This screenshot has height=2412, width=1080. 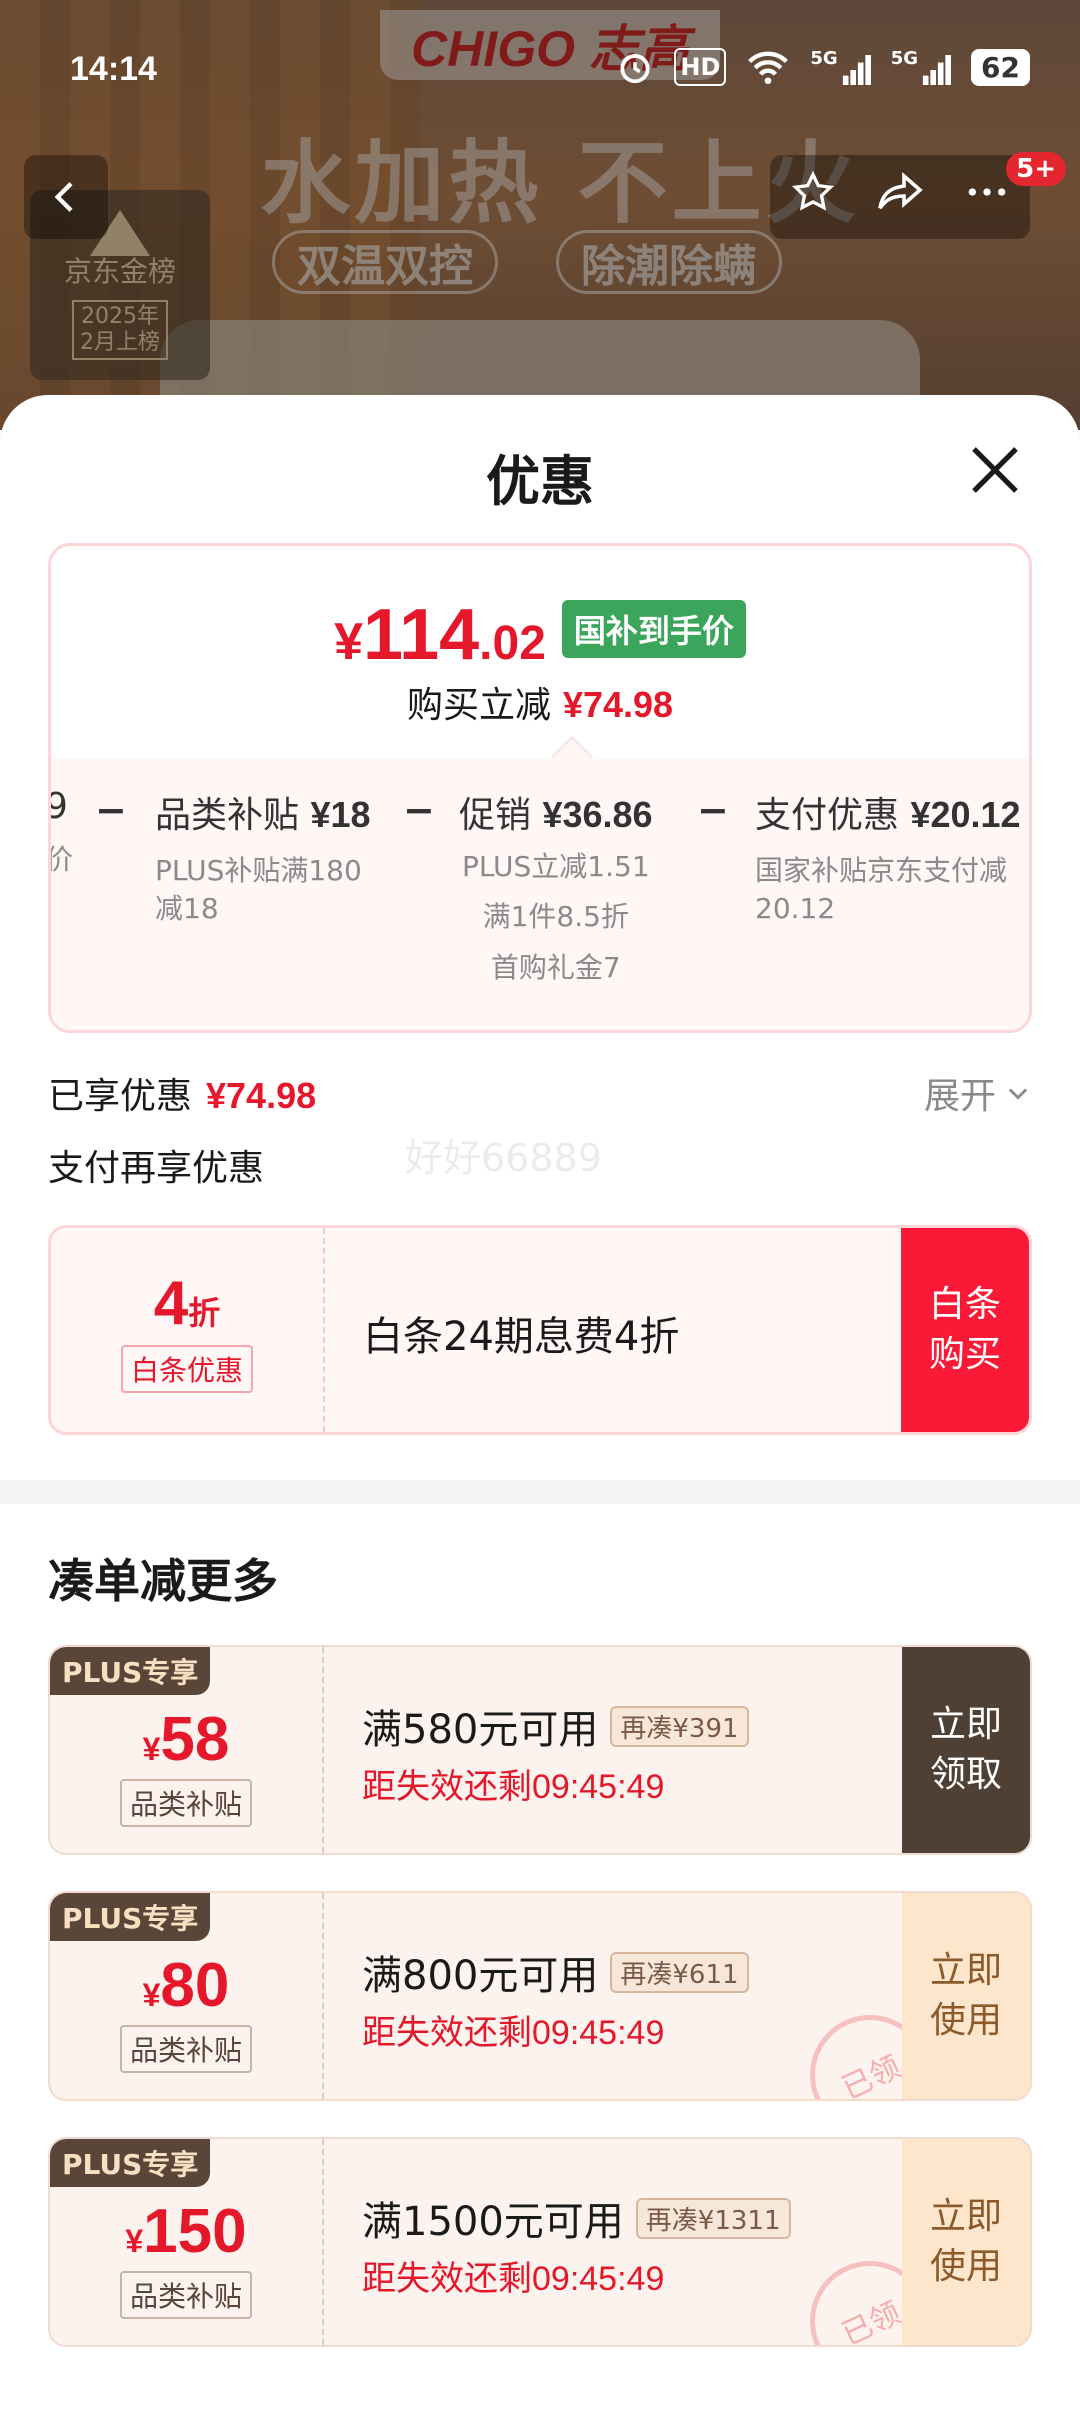 What do you see at coordinates (713, 2218) in the screenshot?
I see `coupon-more-needed: 再凑¥1311` at bounding box center [713, 2218].